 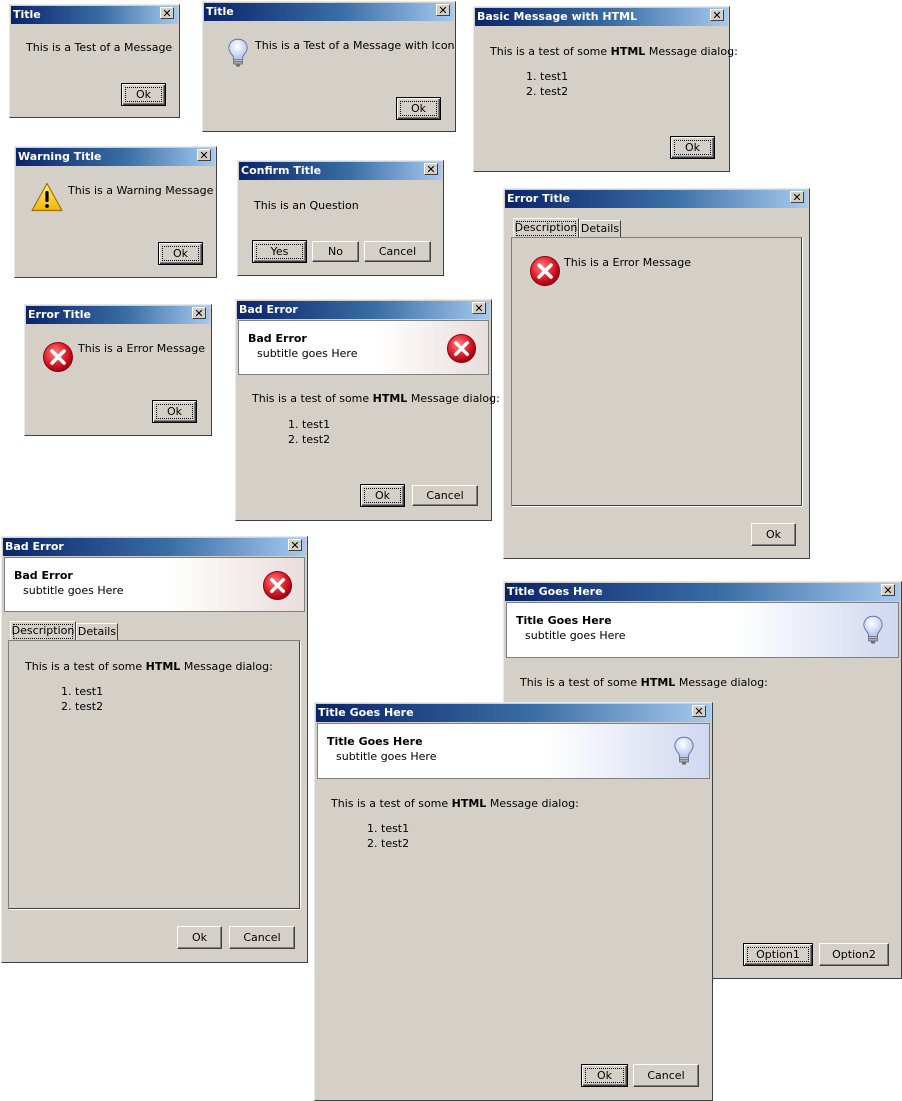 I want to click on title-bar: Confirm Title, so click(x=340, y=171).